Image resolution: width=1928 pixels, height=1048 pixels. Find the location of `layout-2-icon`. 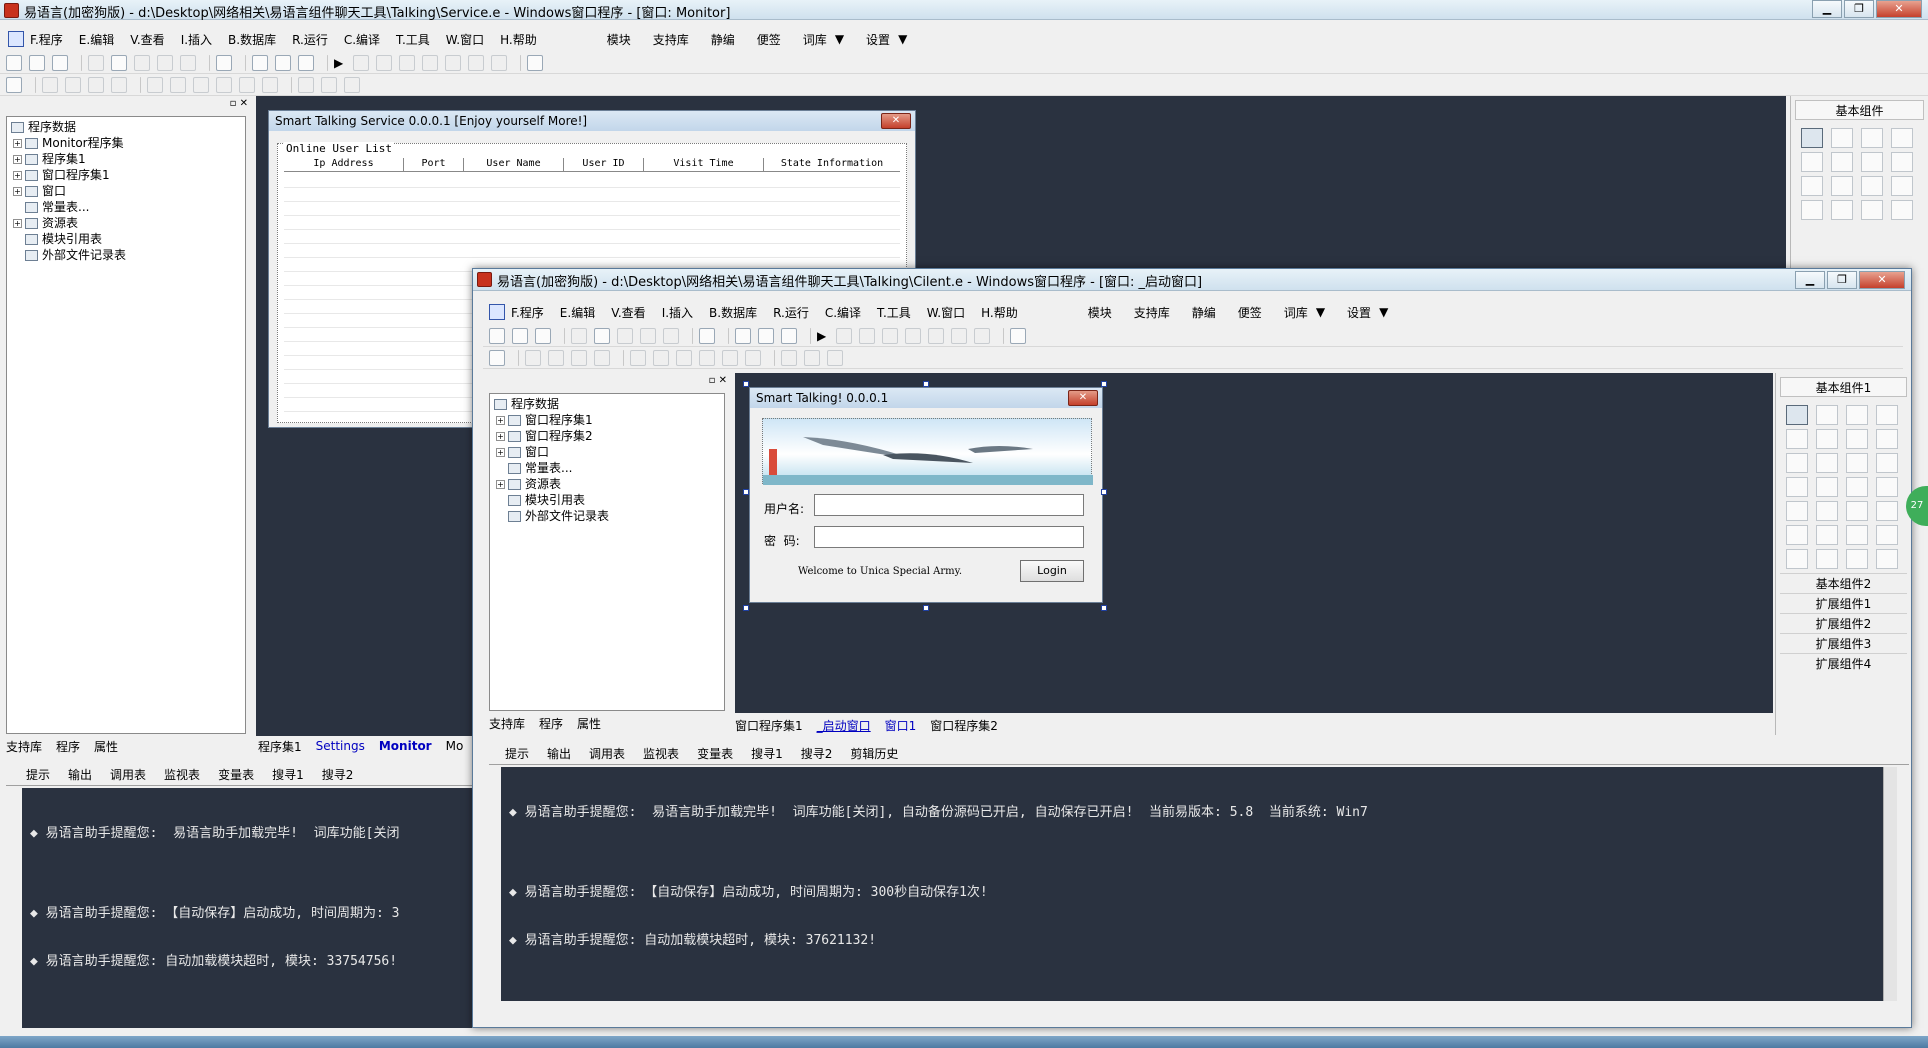

layout-2-icon is located at coordinates (766, 335).